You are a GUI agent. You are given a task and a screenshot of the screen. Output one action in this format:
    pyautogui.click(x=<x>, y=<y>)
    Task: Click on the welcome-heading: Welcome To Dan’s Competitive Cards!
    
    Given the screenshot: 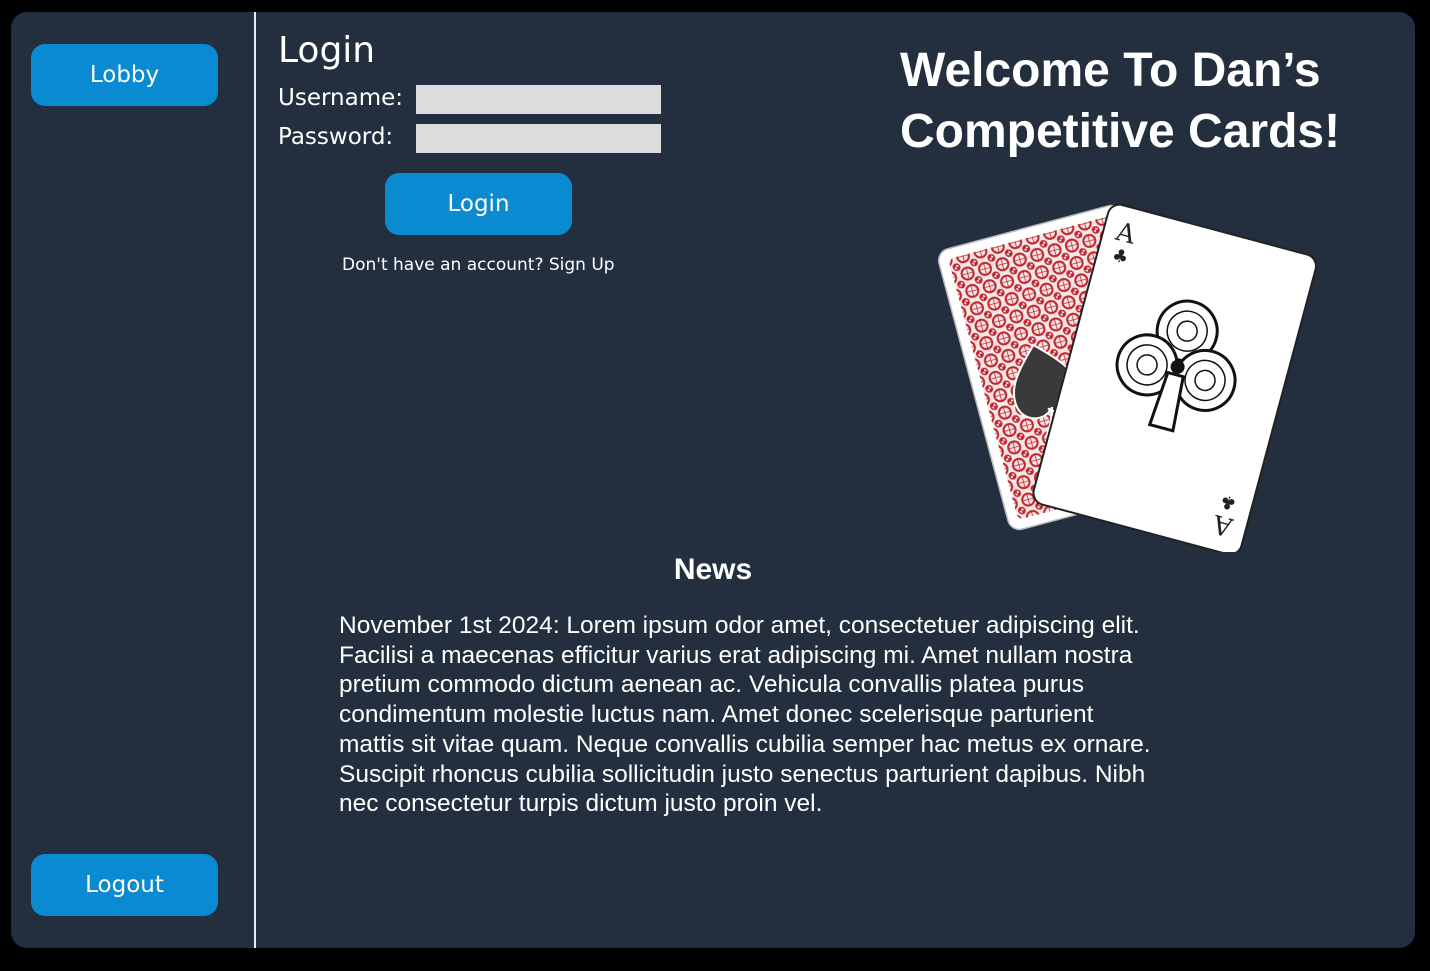 What is the action you would take?
    pyautogui.click(x=1150, y=101)
    